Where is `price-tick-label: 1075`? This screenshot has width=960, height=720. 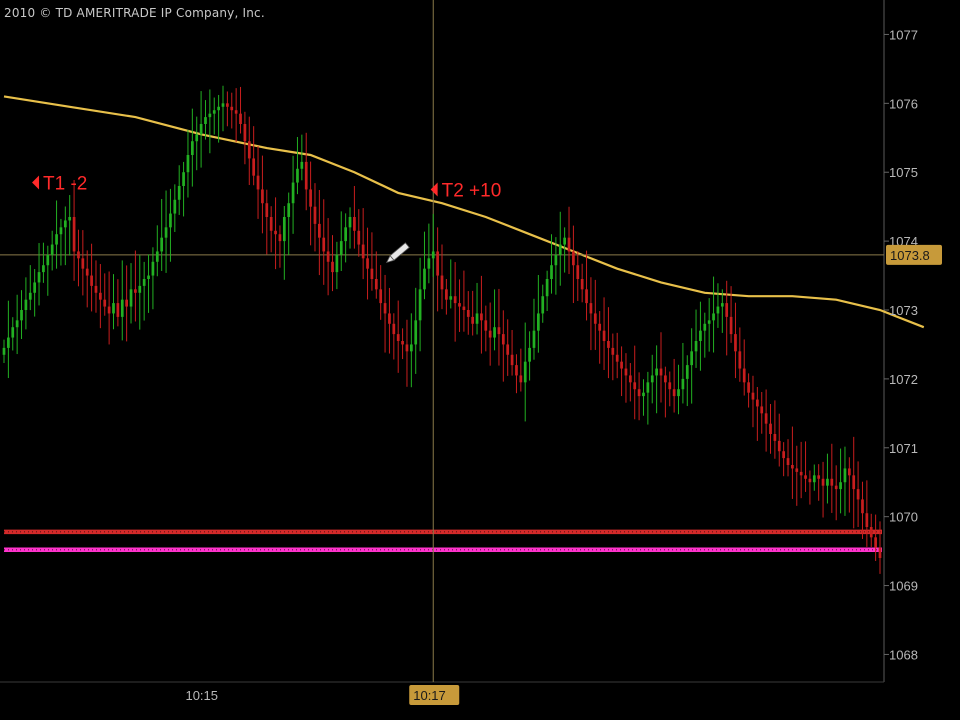
price-tick-label: 1075 is located at coordinates (903, 172).